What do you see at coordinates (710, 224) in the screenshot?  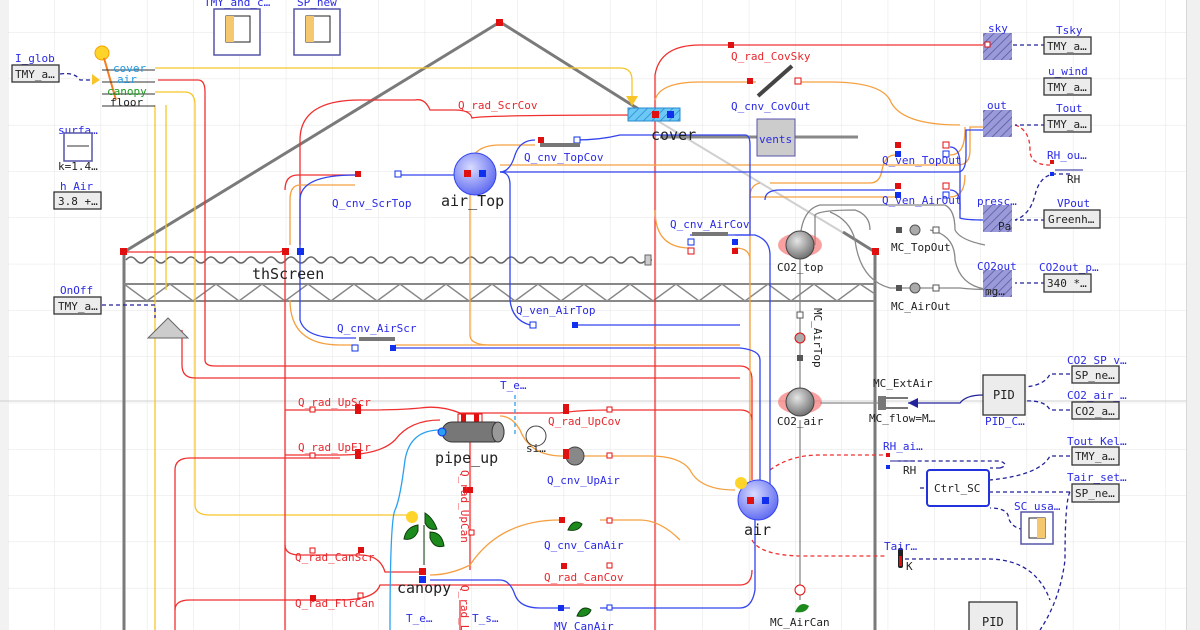 I see `label-Q-cnv-AirCov: Q_cnv_AirCov` at bounding box center [710, 224].